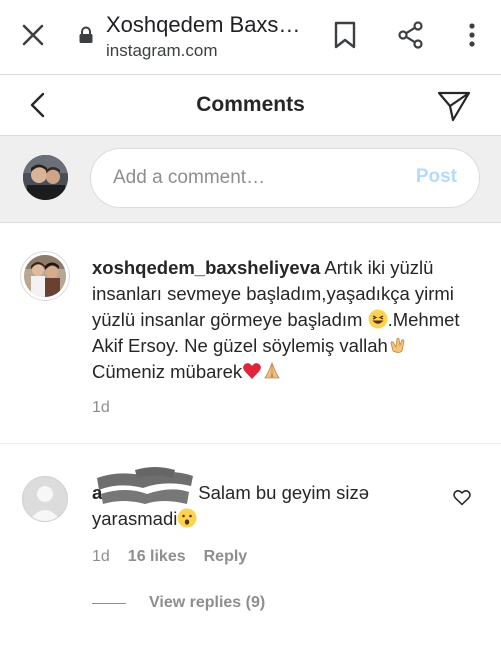  What do you see at coordinates (436, 177) in the screenshot?
I see `post-button: Post` at bounding box center [436, 177].